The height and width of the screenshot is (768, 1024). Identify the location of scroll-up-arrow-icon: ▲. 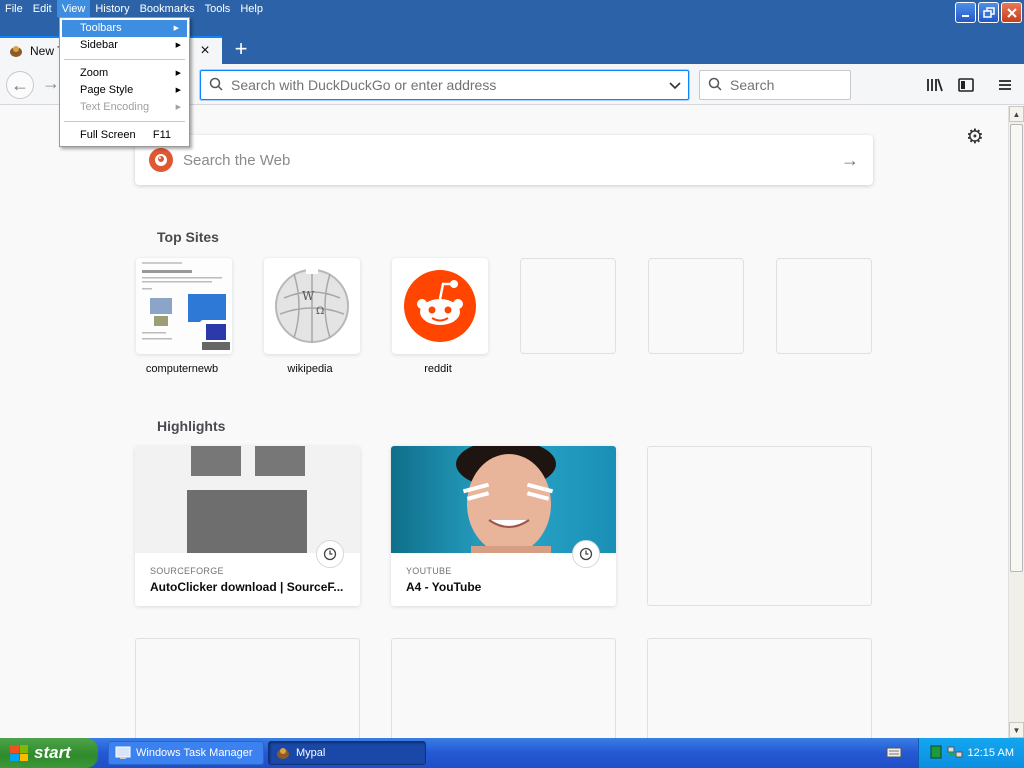
(1016, 114).